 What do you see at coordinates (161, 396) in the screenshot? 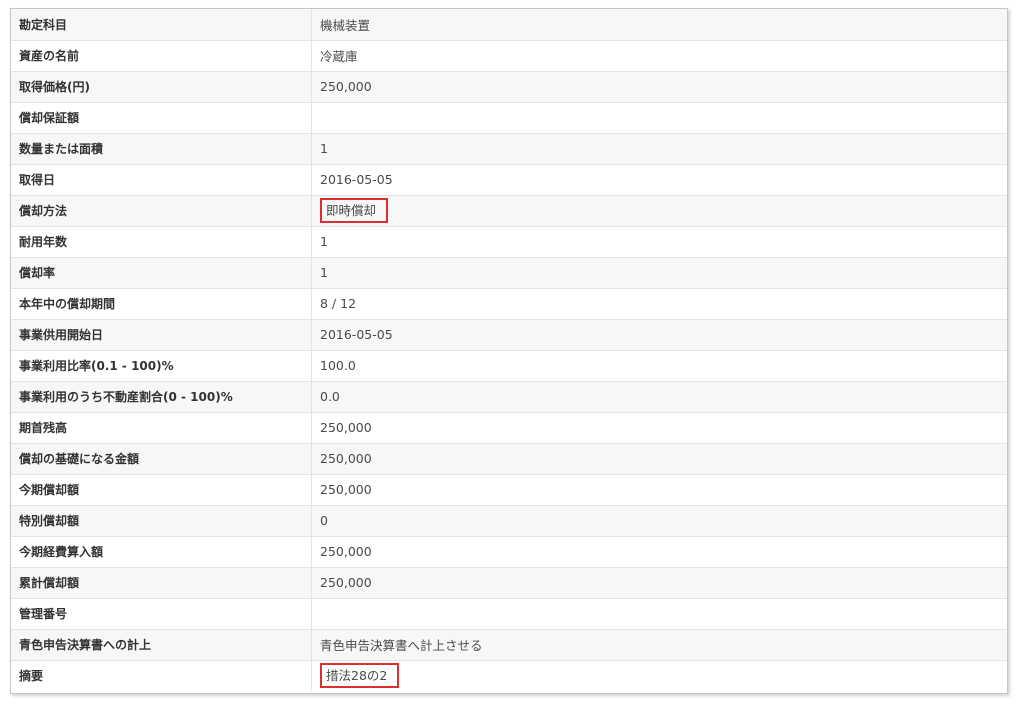
I see `field-label-real-estate-ratio: 事業利用のうち不動産割合(0 - 100)%` at bounding box center [161, 396].